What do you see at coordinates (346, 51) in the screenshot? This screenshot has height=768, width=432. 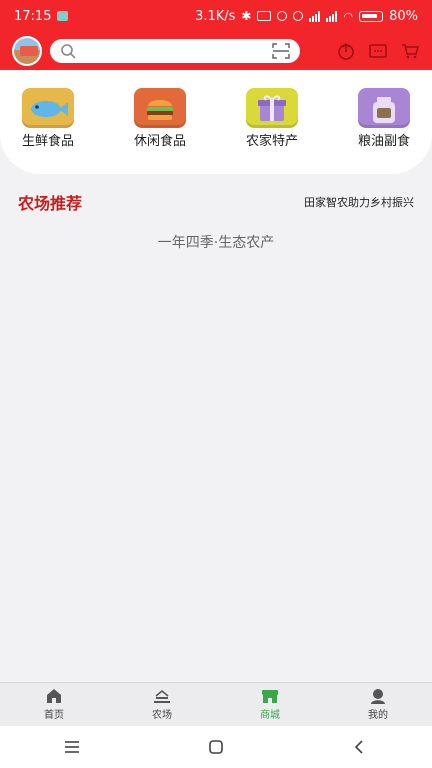 I see `share-icon` at bounding box center [346, 51].